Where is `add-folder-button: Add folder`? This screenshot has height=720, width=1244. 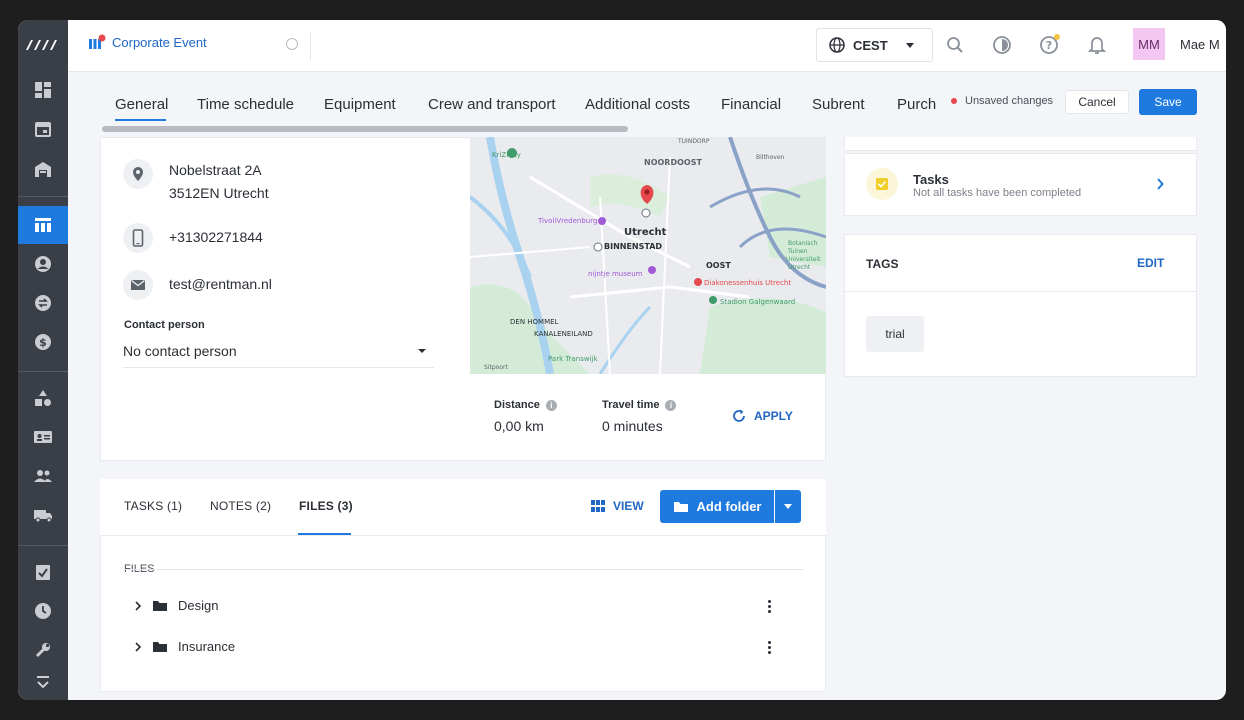
add-folder-button: Add folder is located at coordinates (717, 506).